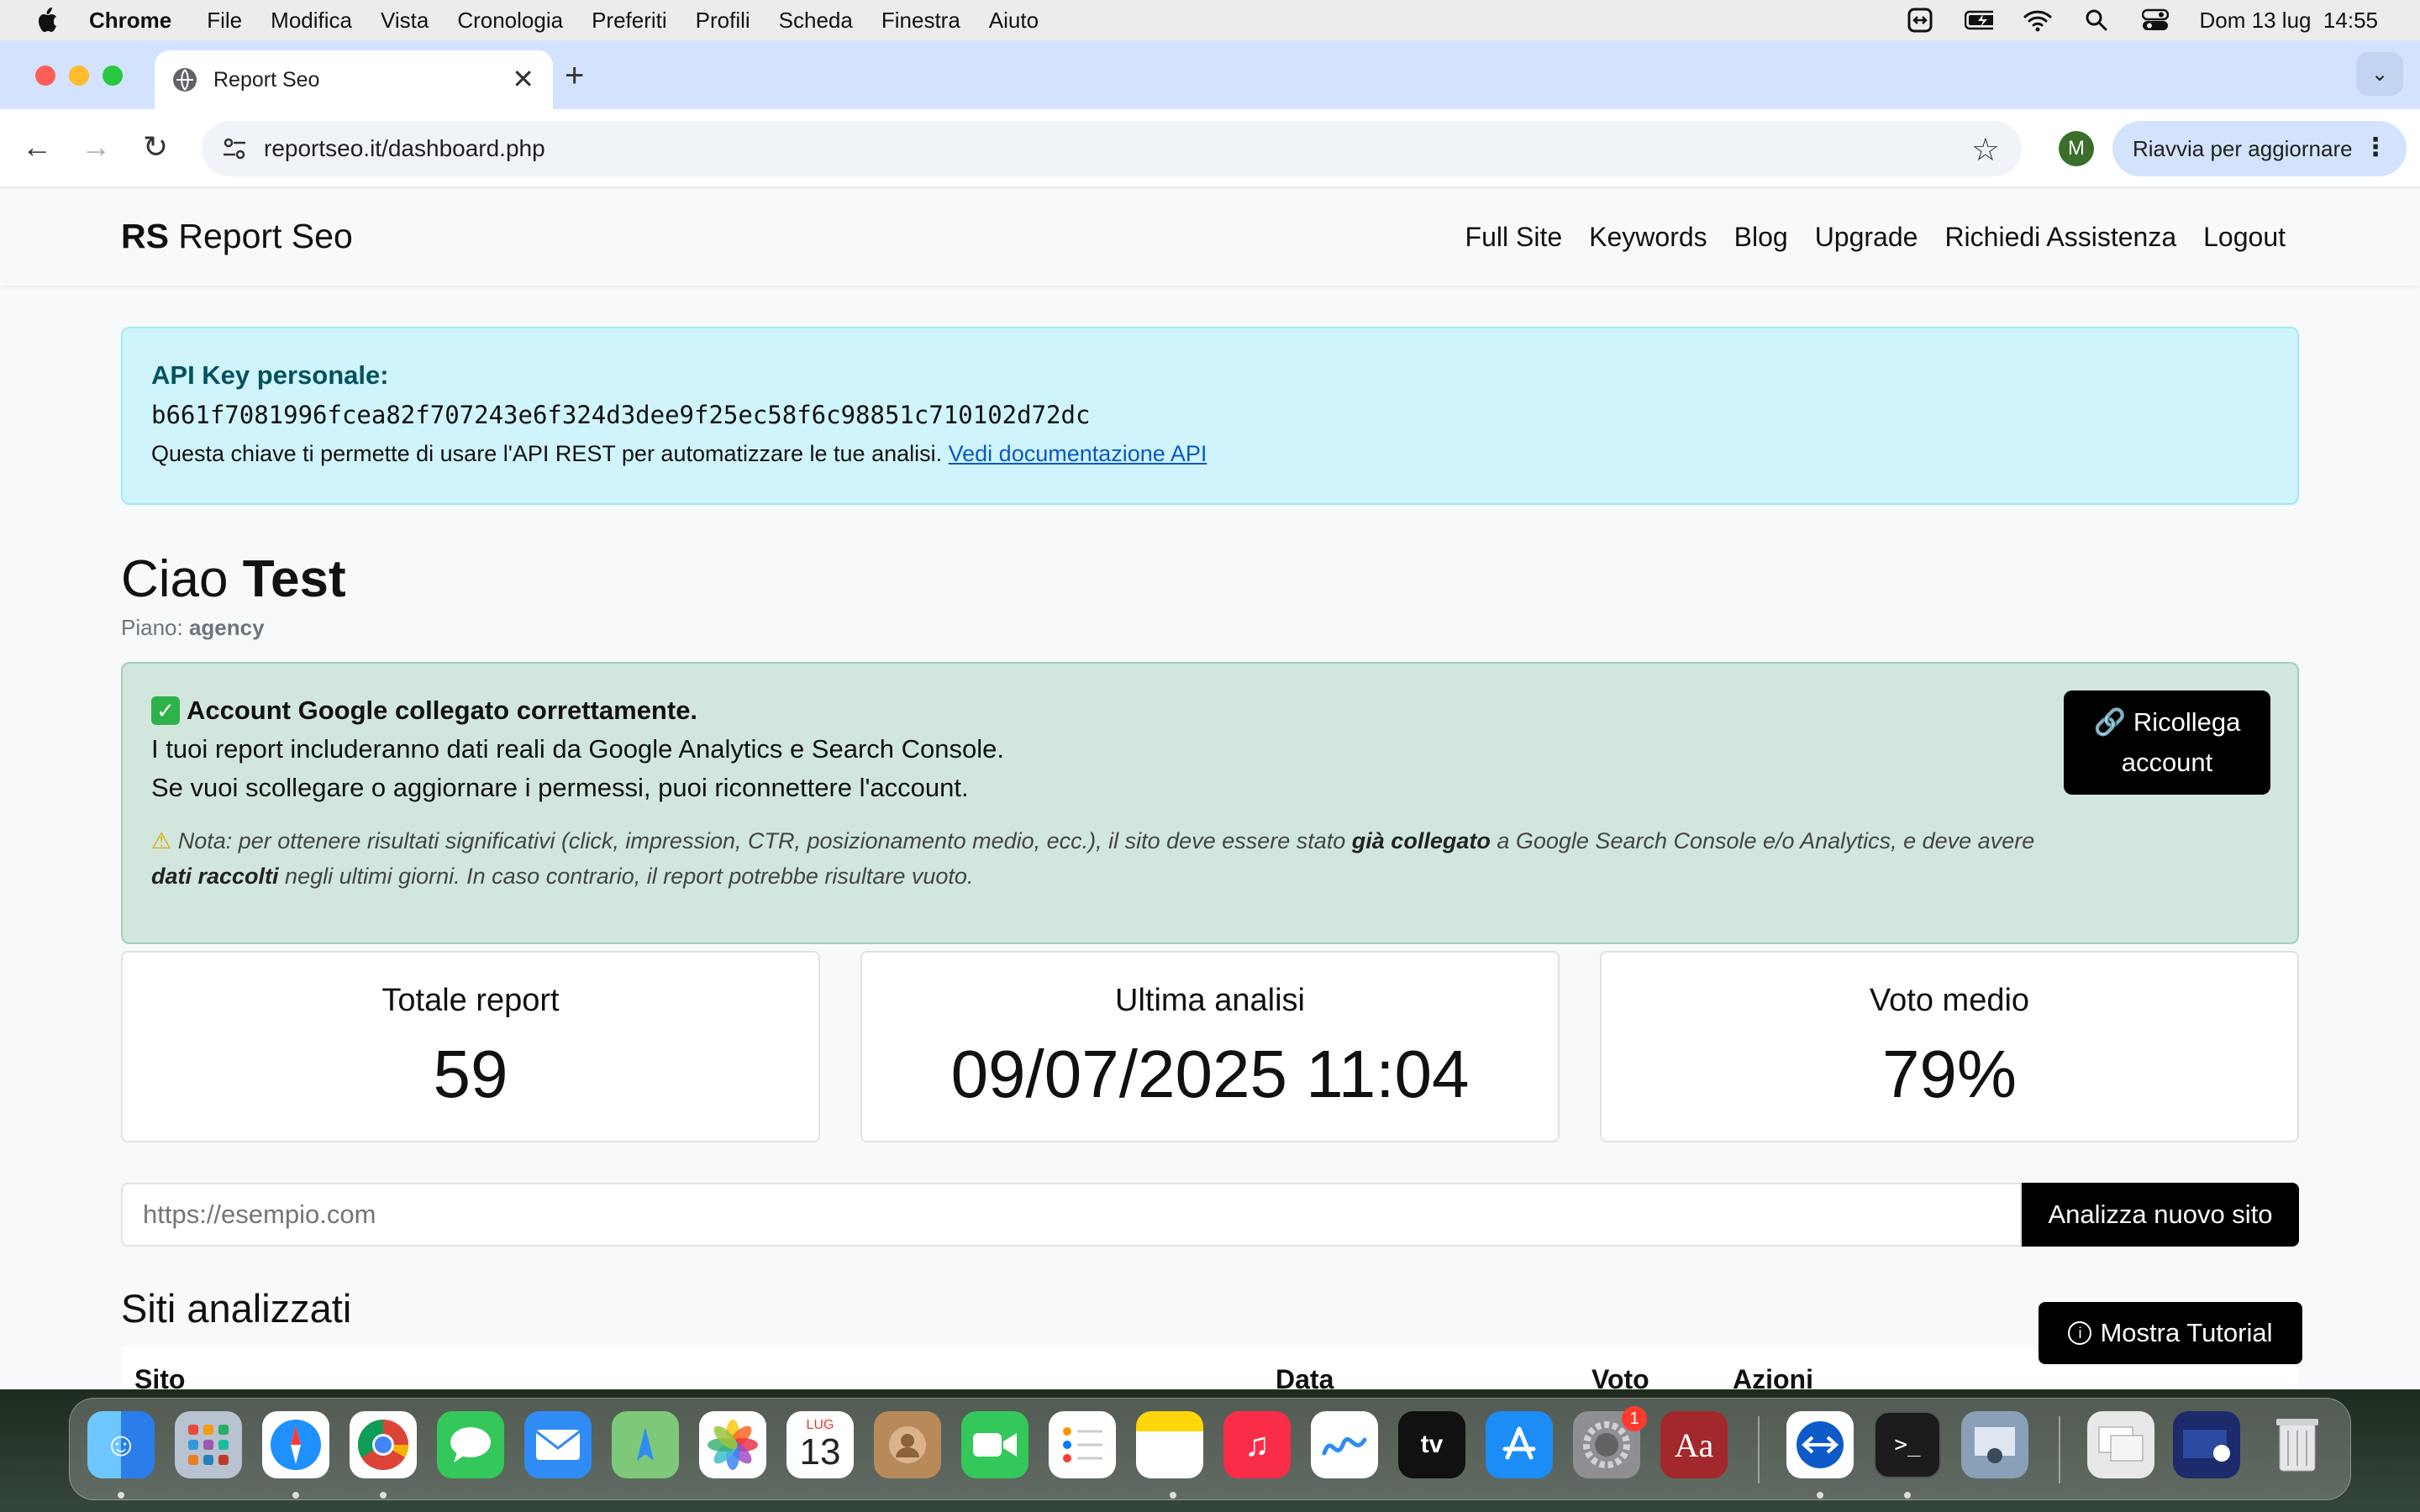 The image size is (2420, 1512). Describe the element at coordinates (2289, 21) in the screenshot. I see `menubar-clock: Dom 13 lug 14:55` at that location.